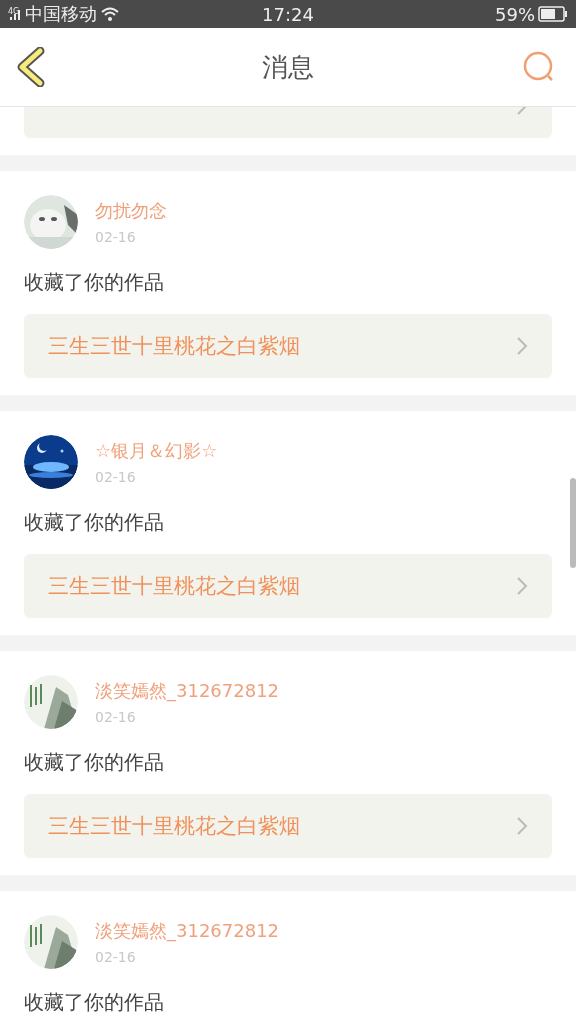 The height and width of the screenshot is (1024, 576). Describe the element at coordinates (131, 211) in the screenshot. I see `user-name: 勿扰勿念` at that location.